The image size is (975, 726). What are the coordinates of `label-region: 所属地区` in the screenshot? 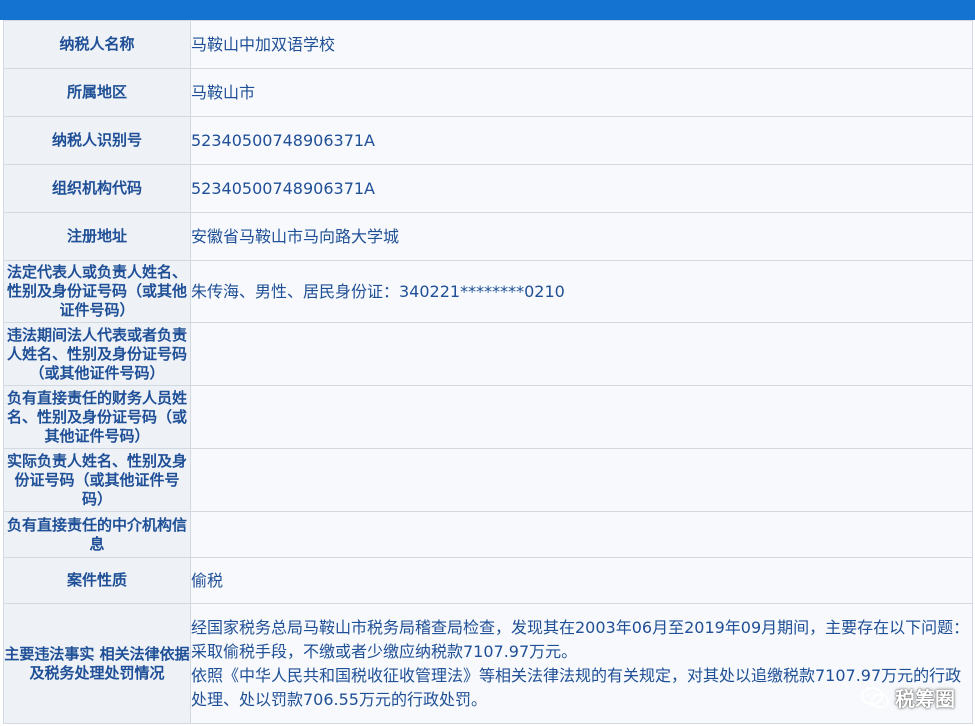 It's located at (97, 92).